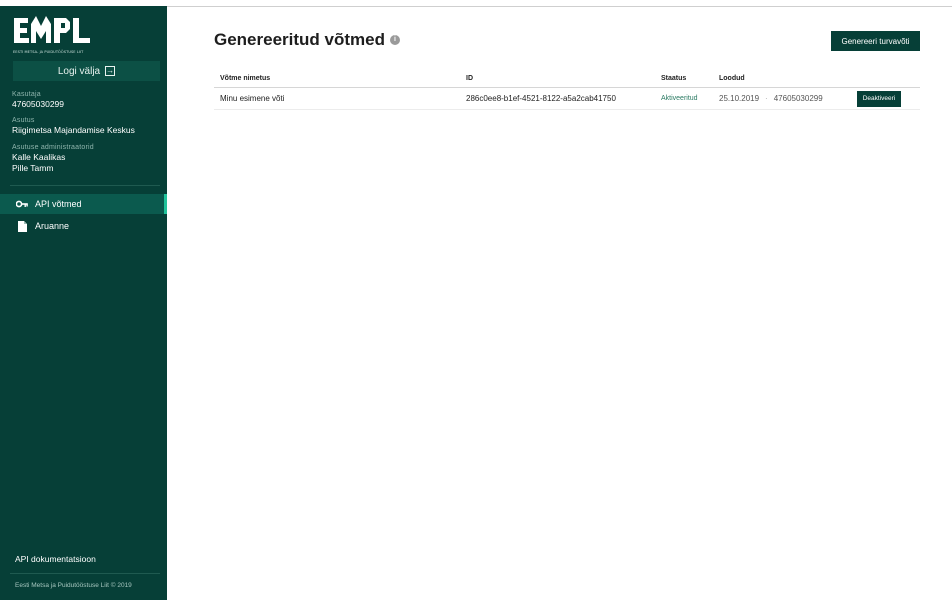  I want to click on sidebar-item-report: Aruanne, so click(83, 226).